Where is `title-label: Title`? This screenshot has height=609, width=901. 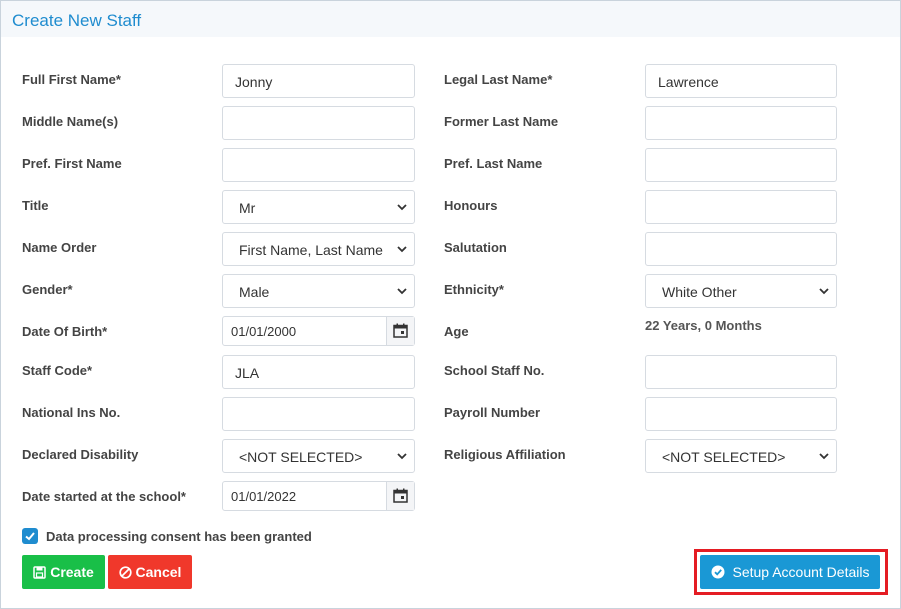
title-label: Title is located at coordinates (35, 205).